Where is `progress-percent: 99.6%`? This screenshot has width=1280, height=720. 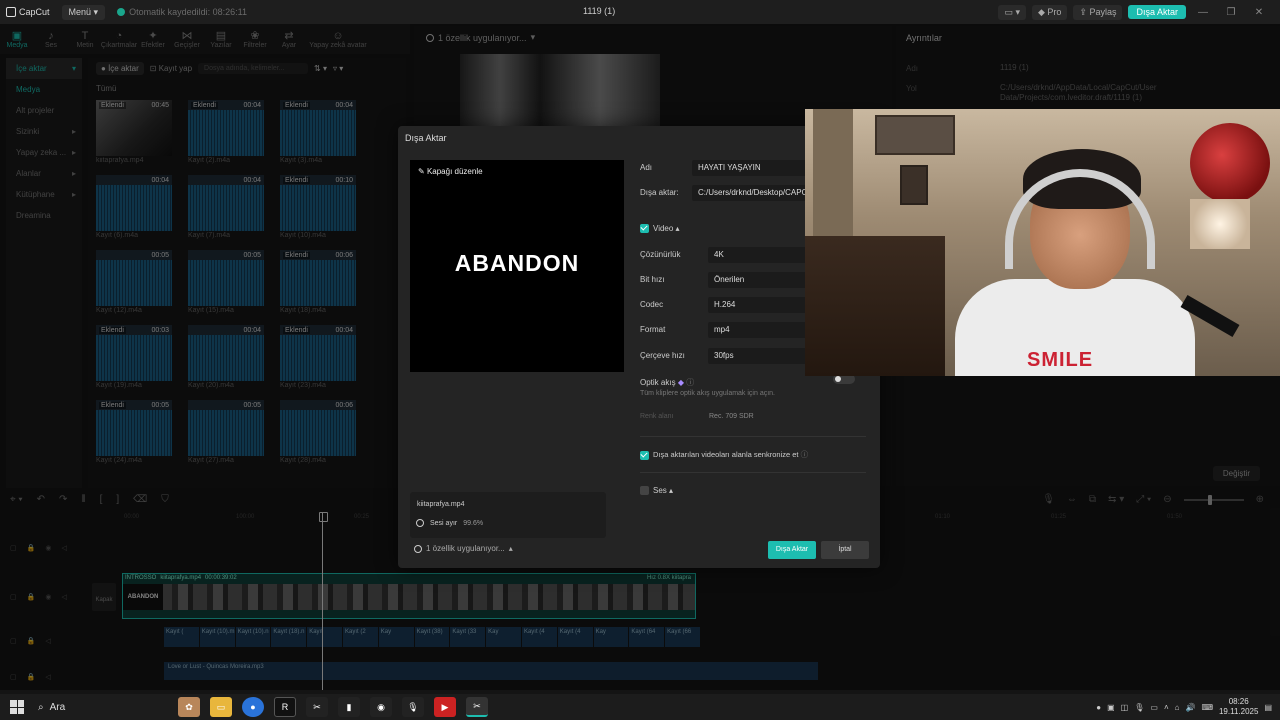 progress-percent: 99.6% is located at coordinates (473, 523).